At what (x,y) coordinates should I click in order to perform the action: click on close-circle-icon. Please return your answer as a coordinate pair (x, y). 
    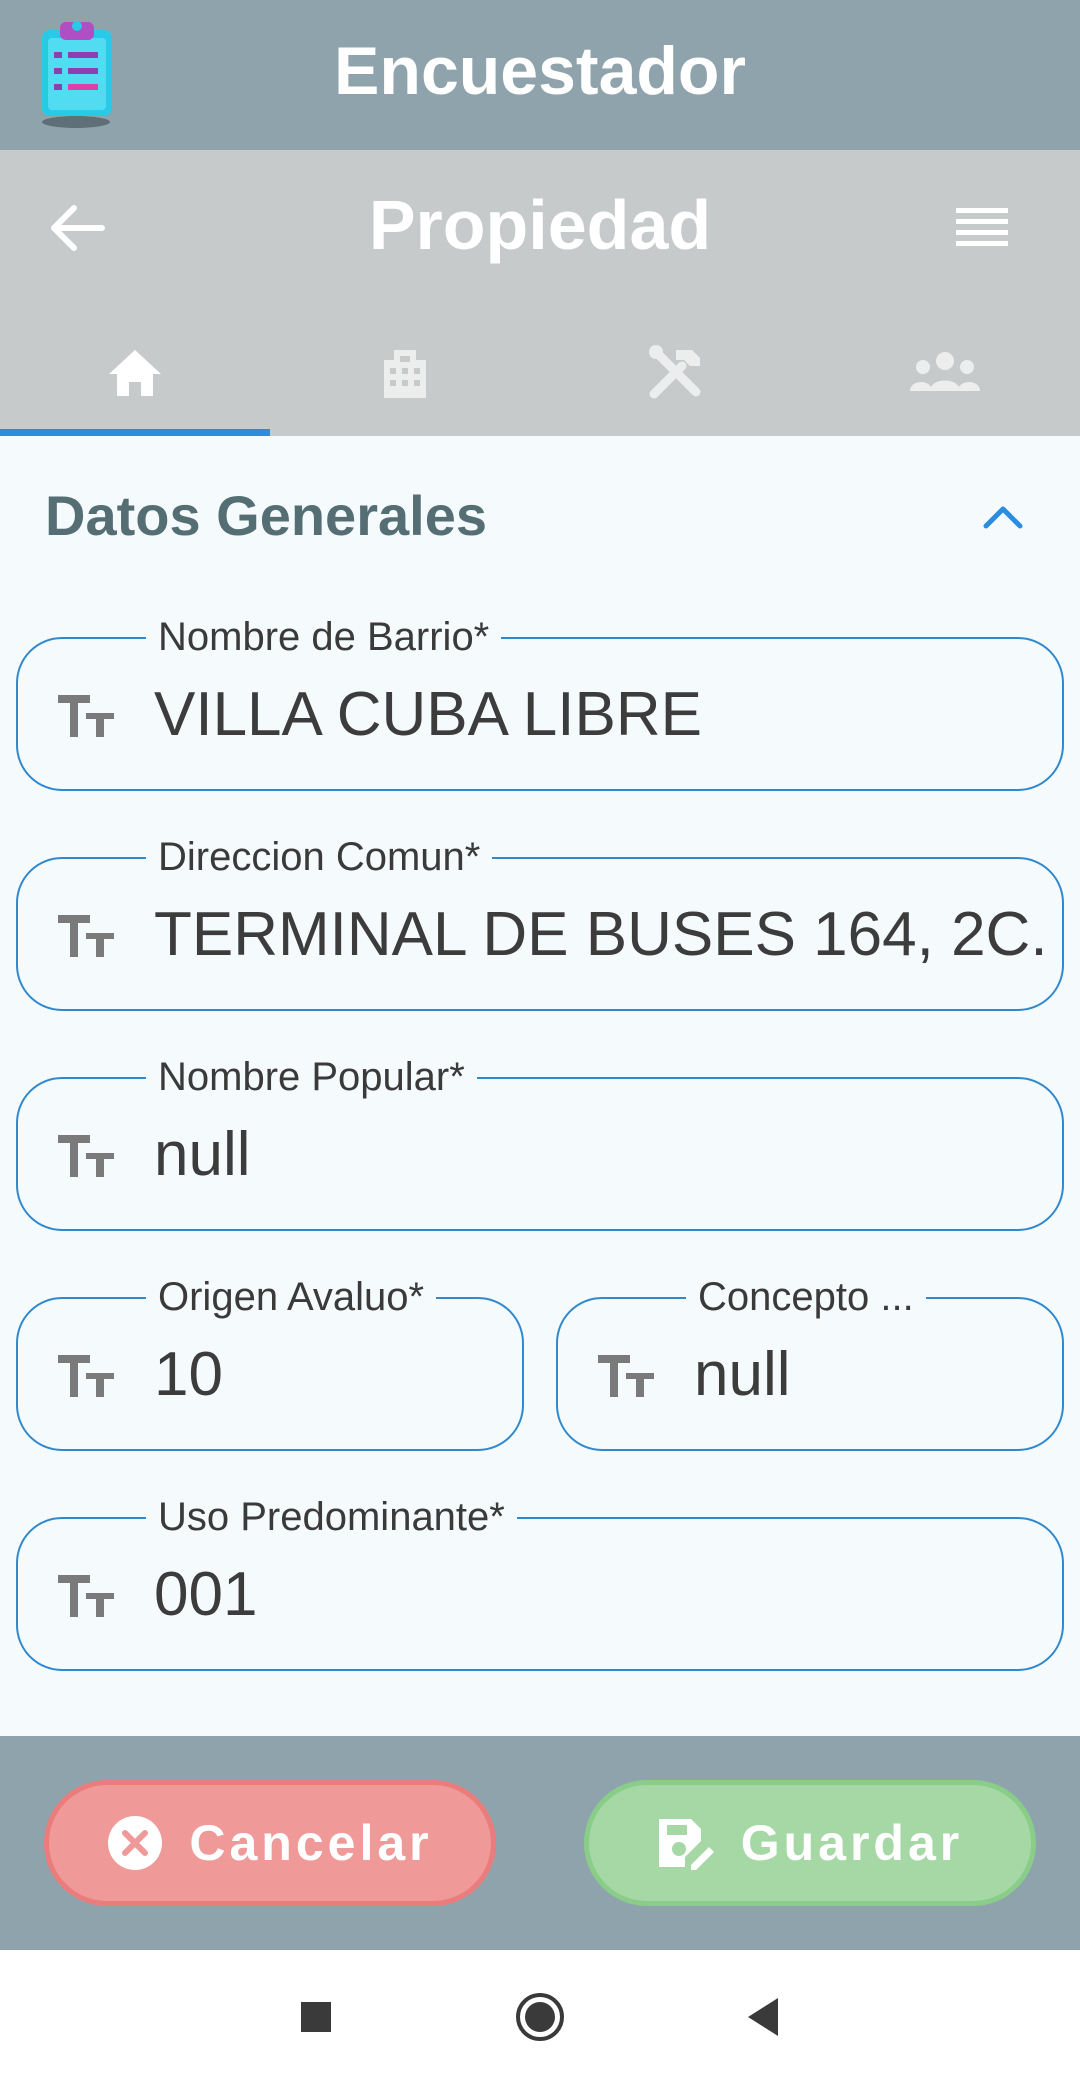
    Looking at the image, I should click on (135, 1843).